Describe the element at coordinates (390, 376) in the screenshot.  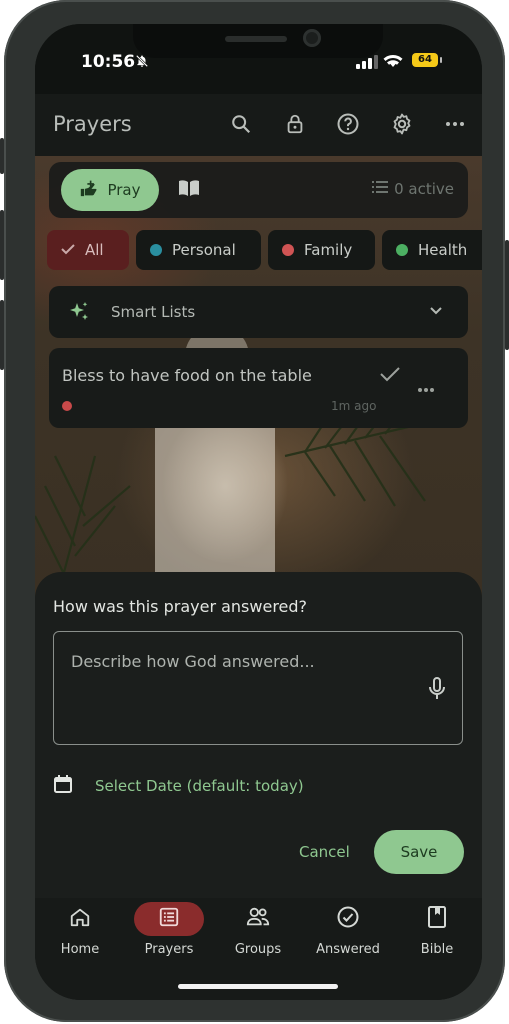
I see `mark-answered-check-icon` at that location.